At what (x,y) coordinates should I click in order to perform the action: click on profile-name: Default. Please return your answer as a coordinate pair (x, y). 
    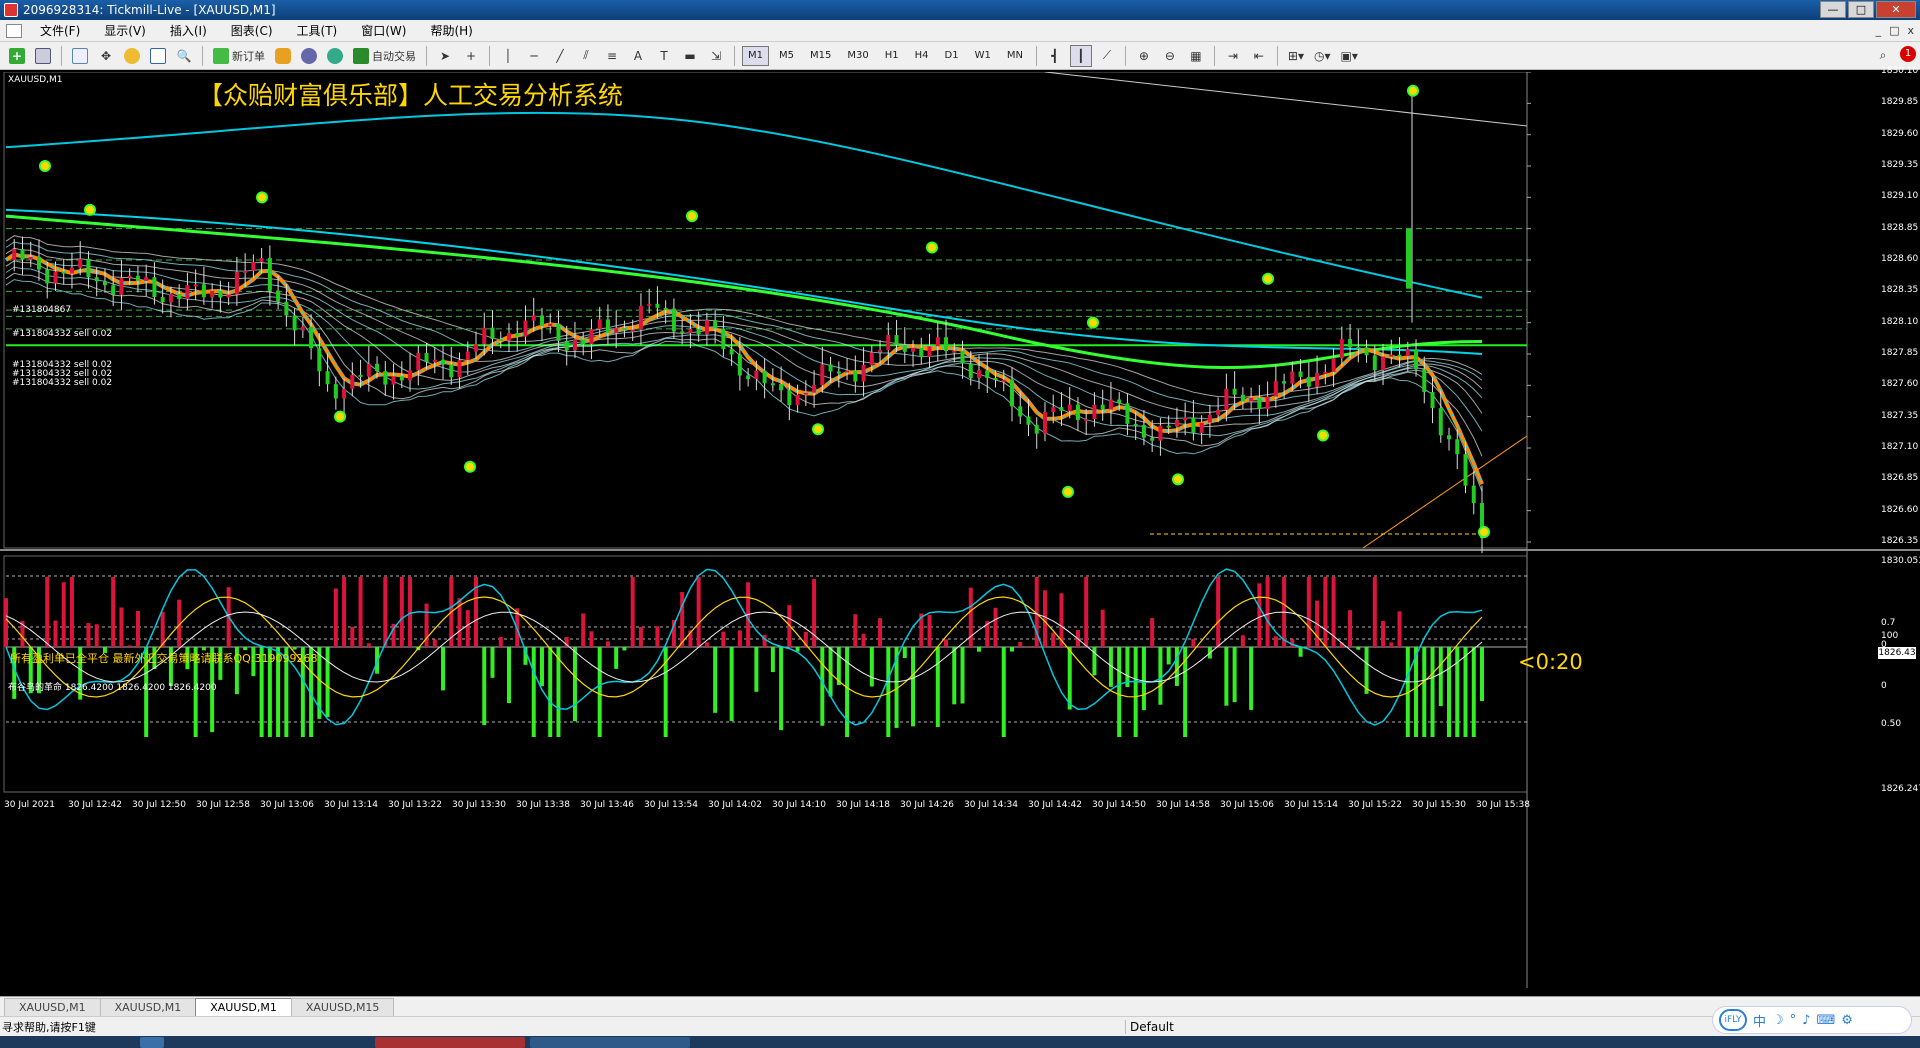
    Looking at the image, I should click on (1149, 1026).